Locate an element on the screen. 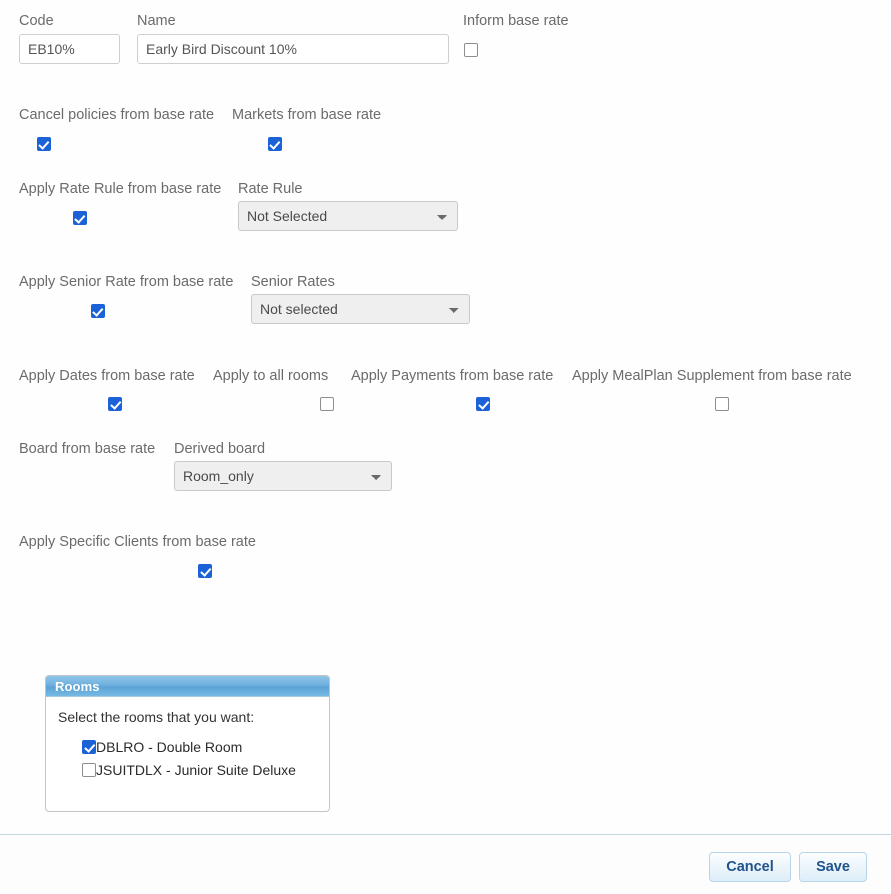 The width and height of the screenshot is (891, 894). cancel-policies-checkbox is located at coordinates (43, 144).